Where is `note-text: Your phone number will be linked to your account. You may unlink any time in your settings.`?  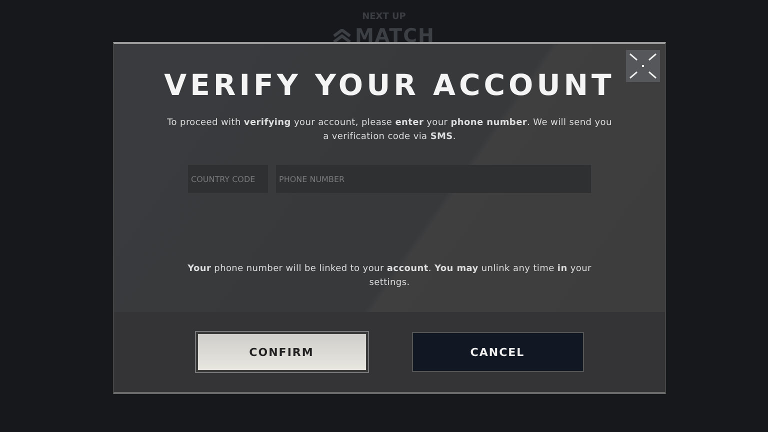 note-text: Your phone number will be linked to your account. You may unlink any time in your settings. is located at coordinates (389, 276).